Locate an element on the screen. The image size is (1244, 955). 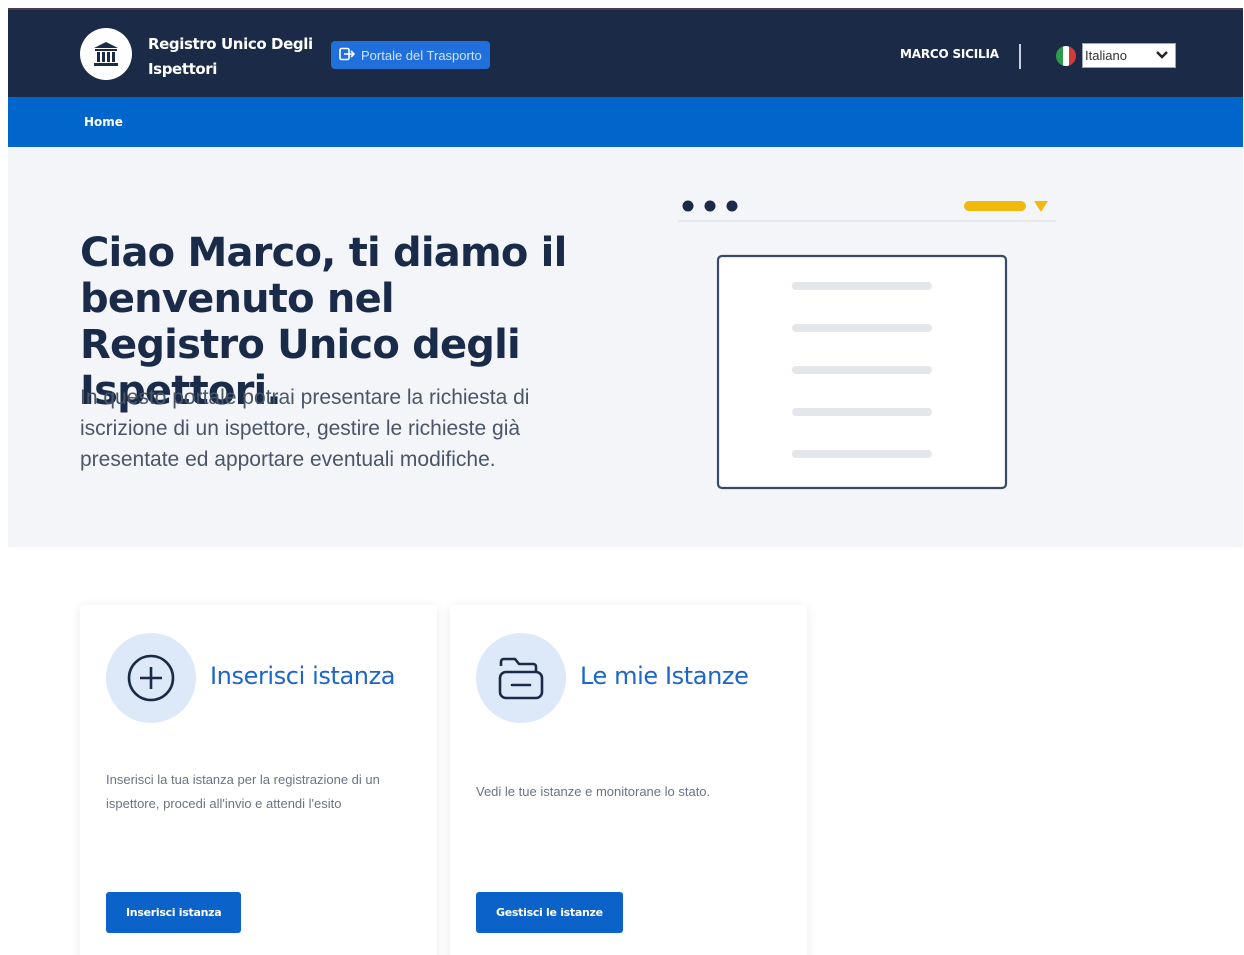
folder-icon is located at coordinates (521, 678).